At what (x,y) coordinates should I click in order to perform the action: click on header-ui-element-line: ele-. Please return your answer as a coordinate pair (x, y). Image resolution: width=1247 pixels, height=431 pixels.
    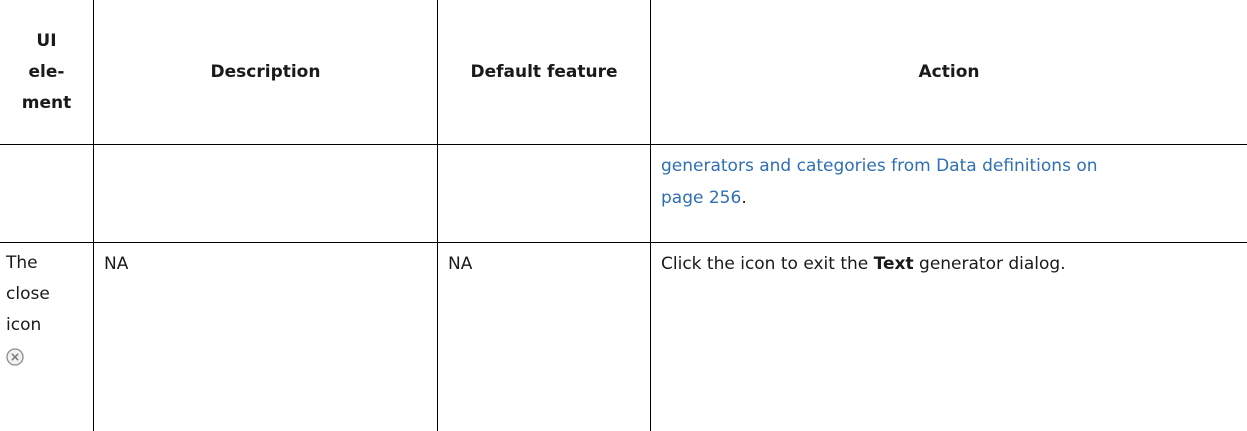
    Looking at the image, I should click on (46, 71).